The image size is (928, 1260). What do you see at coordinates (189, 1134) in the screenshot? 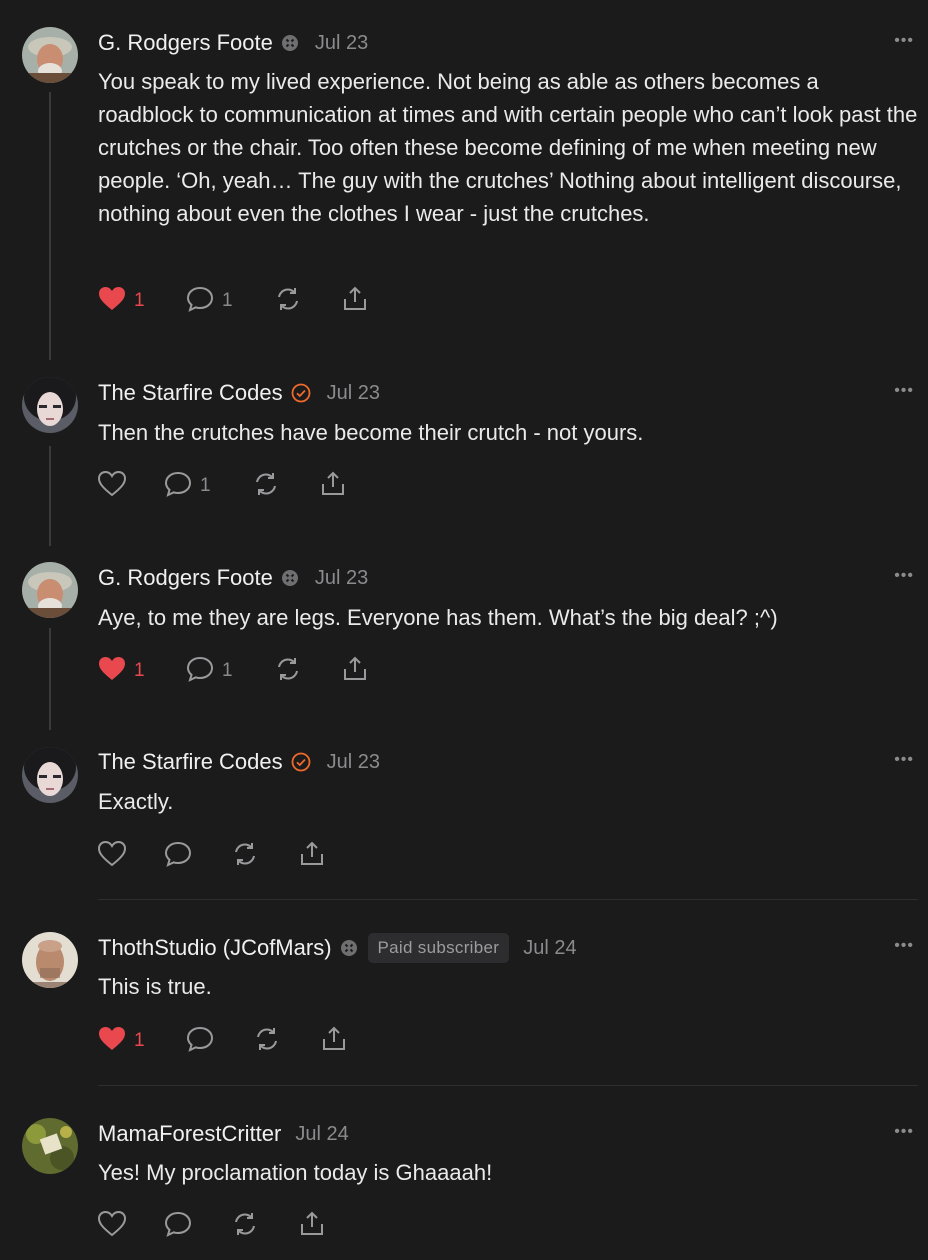
I see `author-name: MamaForestCritter` at bounding box center [189, 1134].